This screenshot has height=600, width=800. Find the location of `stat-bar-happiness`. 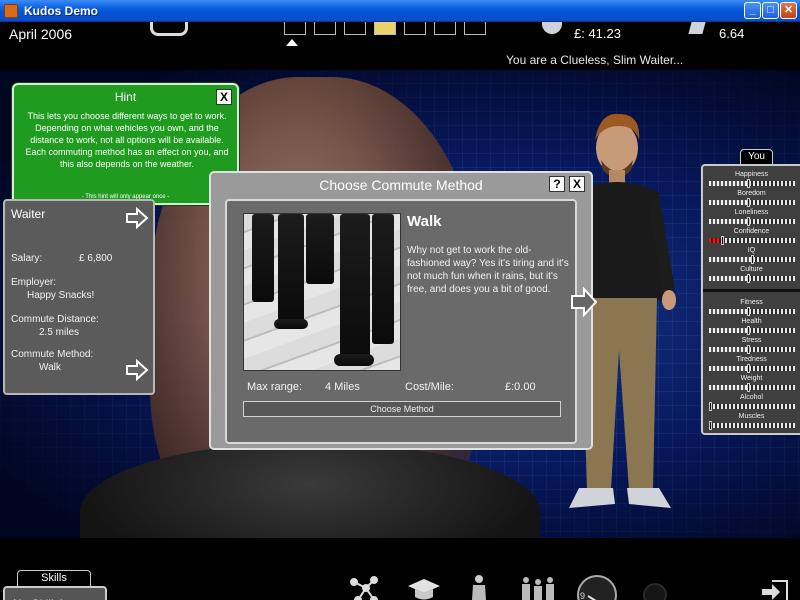

stat-bar-happiness is located at coordinates (752, 183).